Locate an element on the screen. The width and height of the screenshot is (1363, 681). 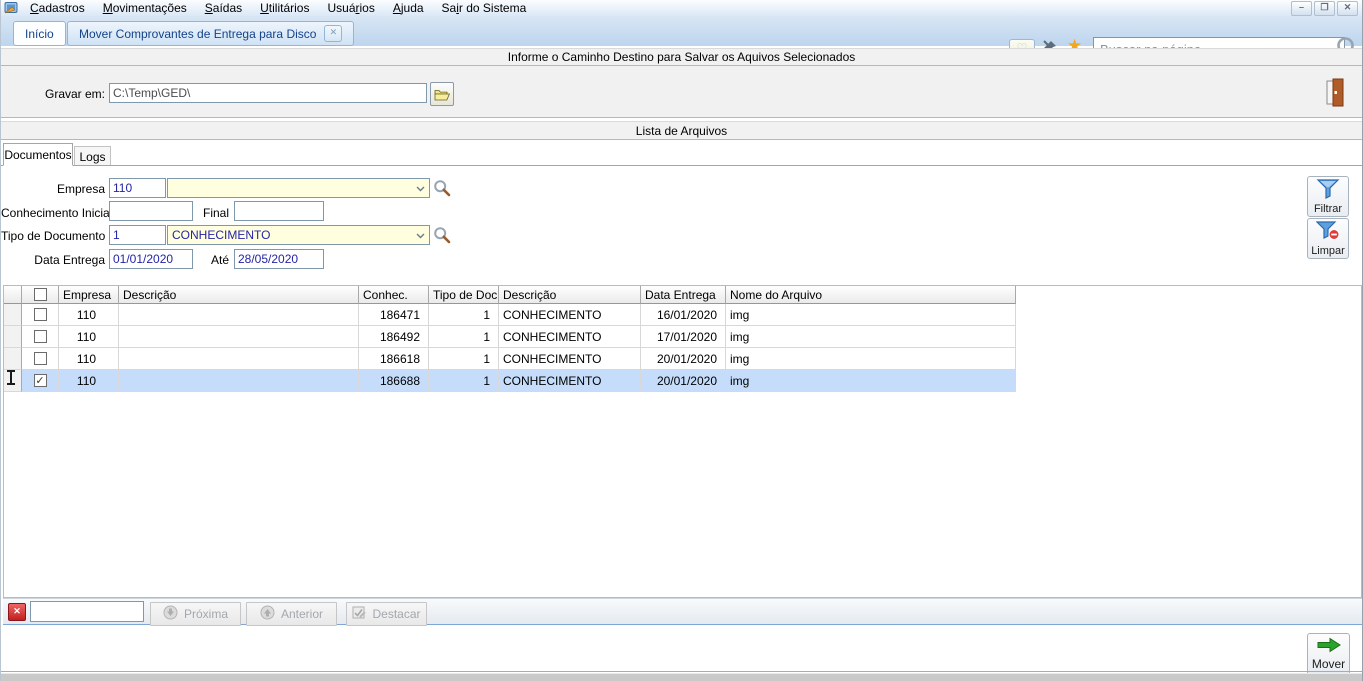
grid-header-checkbox is located at coordinates (40, 295).